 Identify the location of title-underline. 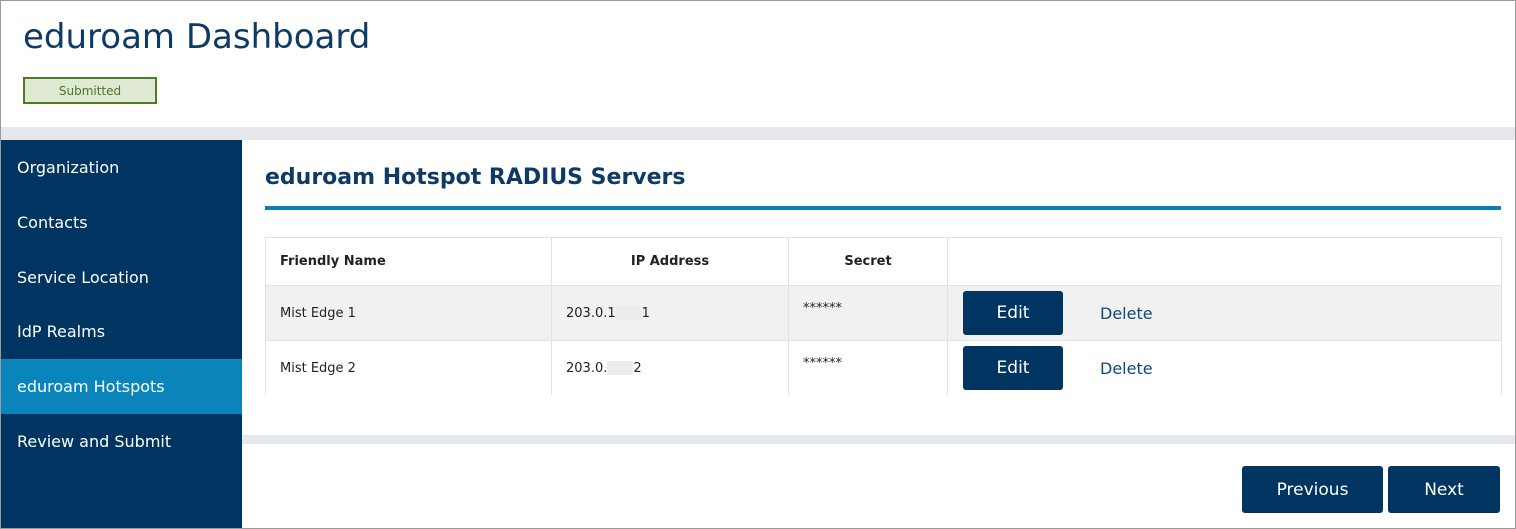
(883, 208).